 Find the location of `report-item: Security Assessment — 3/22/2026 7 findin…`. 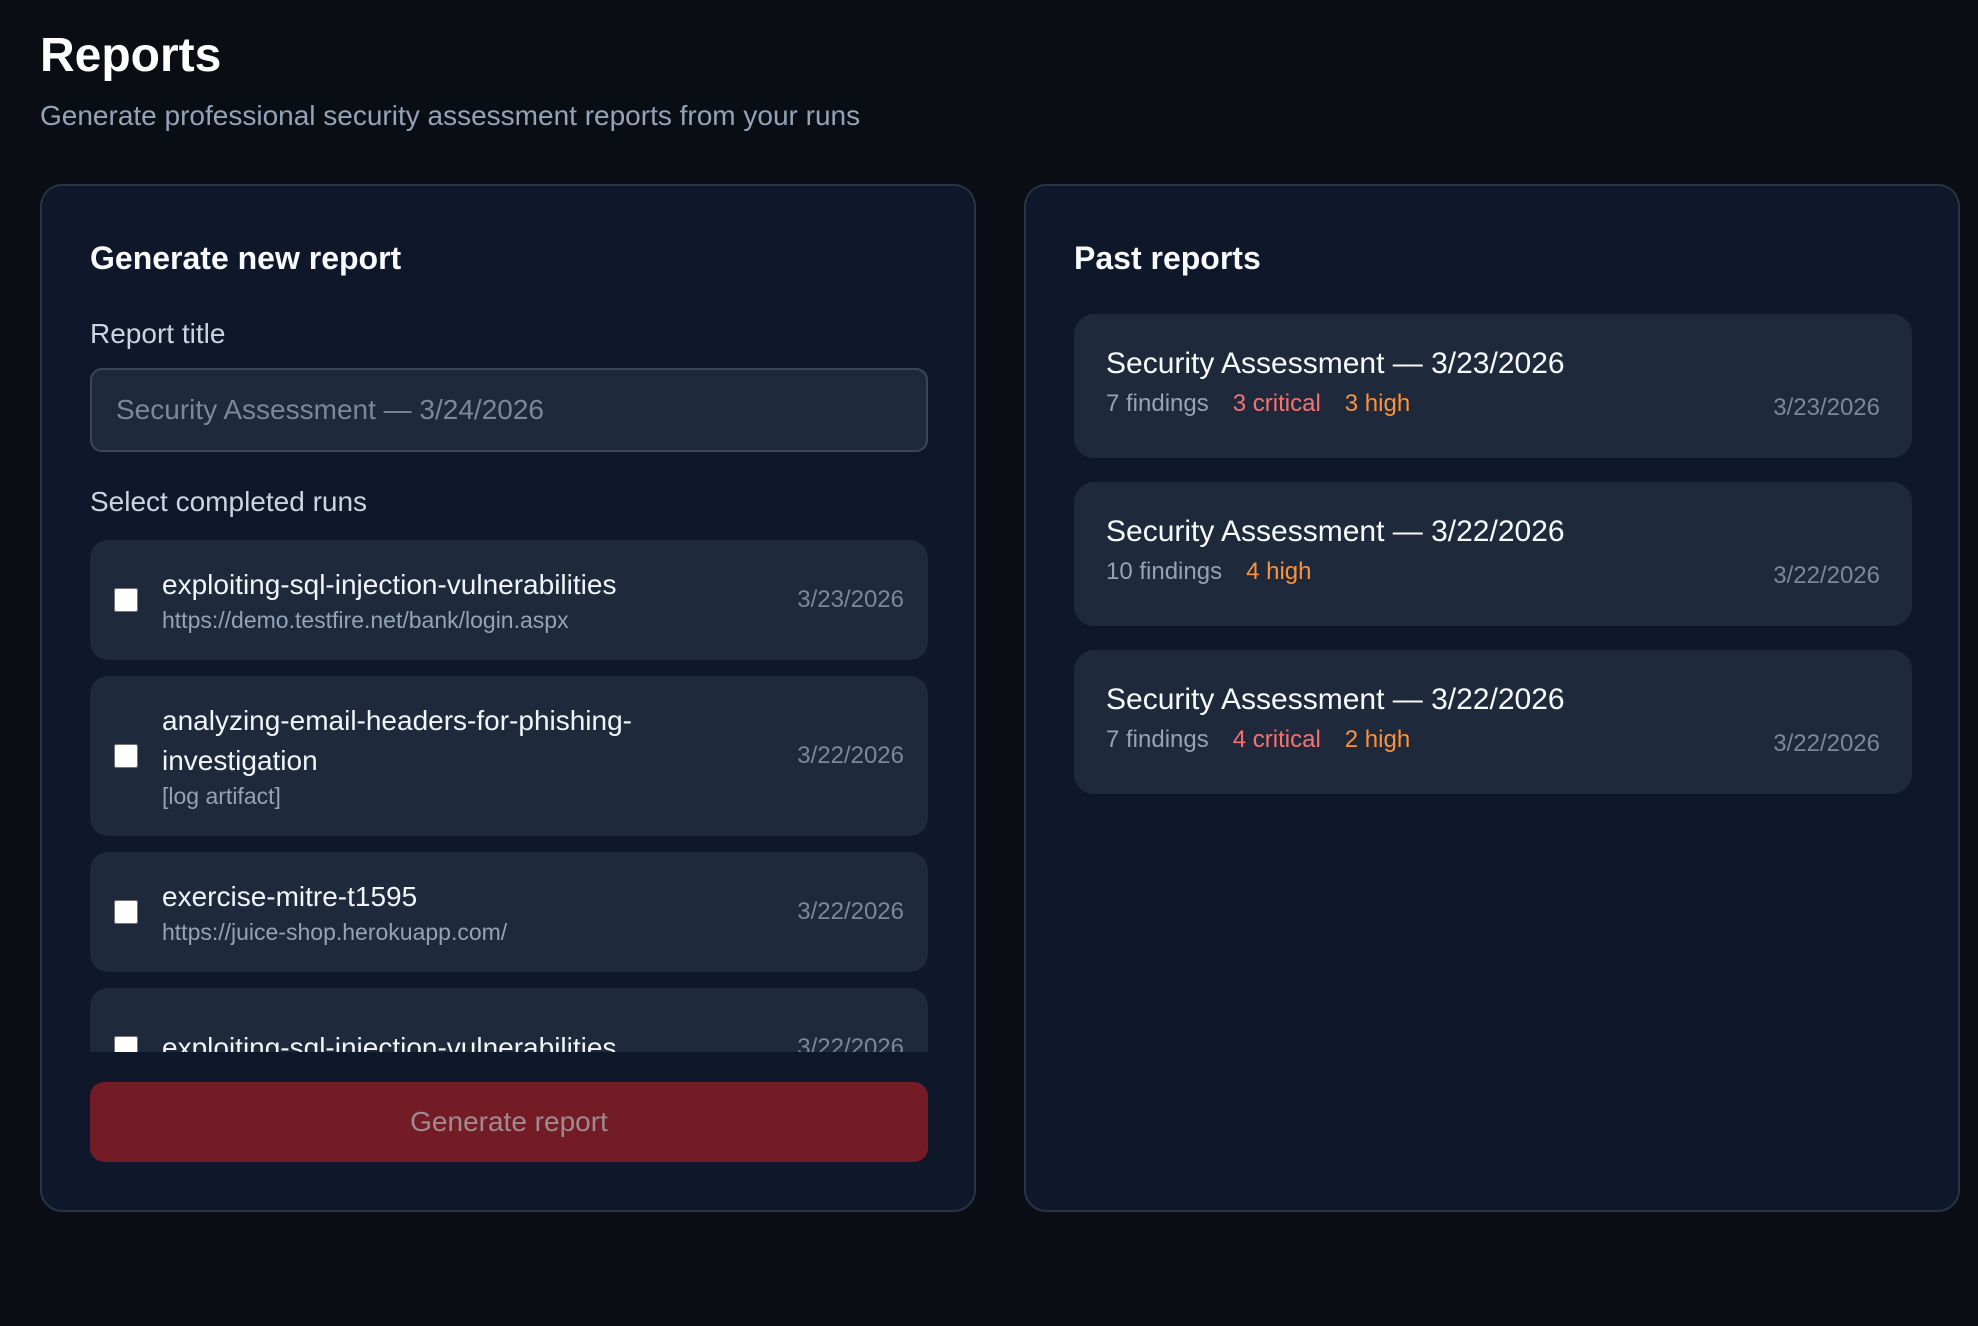

report-item: Security Assessment — 3/22/2026 7 findin… is located at coordinates (1493, 722).